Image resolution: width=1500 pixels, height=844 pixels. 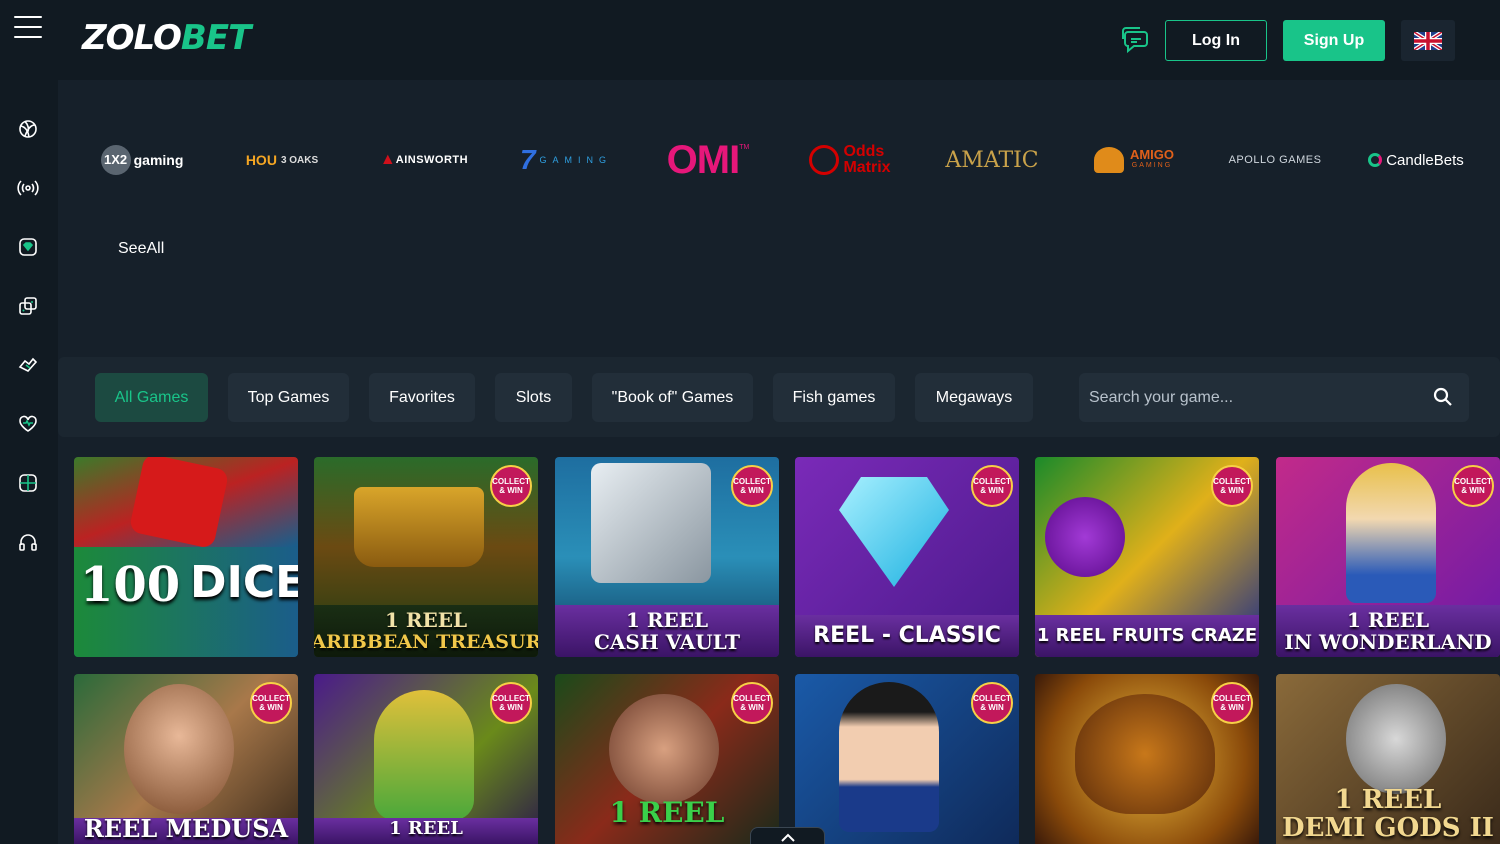 I want to click on provider-amatic: AMATIC, so click(x=992, y=160).